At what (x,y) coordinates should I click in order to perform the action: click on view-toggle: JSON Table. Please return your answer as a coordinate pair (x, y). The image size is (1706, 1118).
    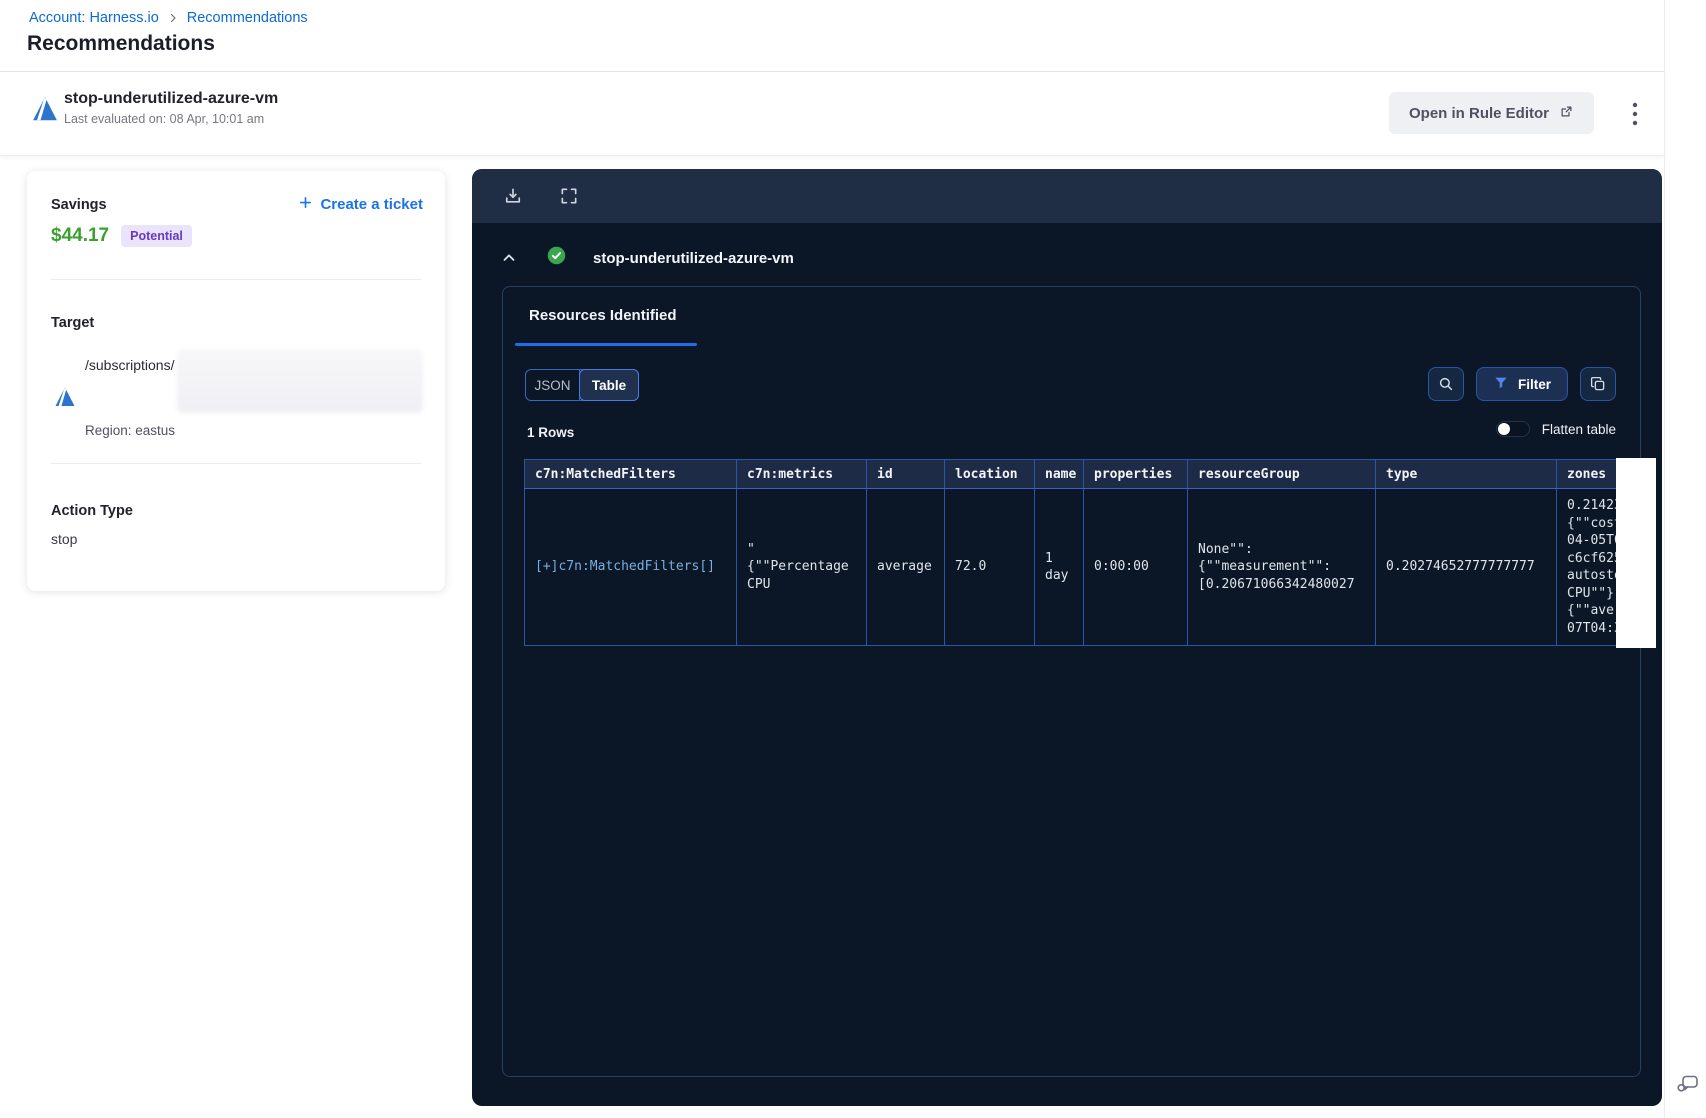
    Looking at the image, I should click on (582, 385).